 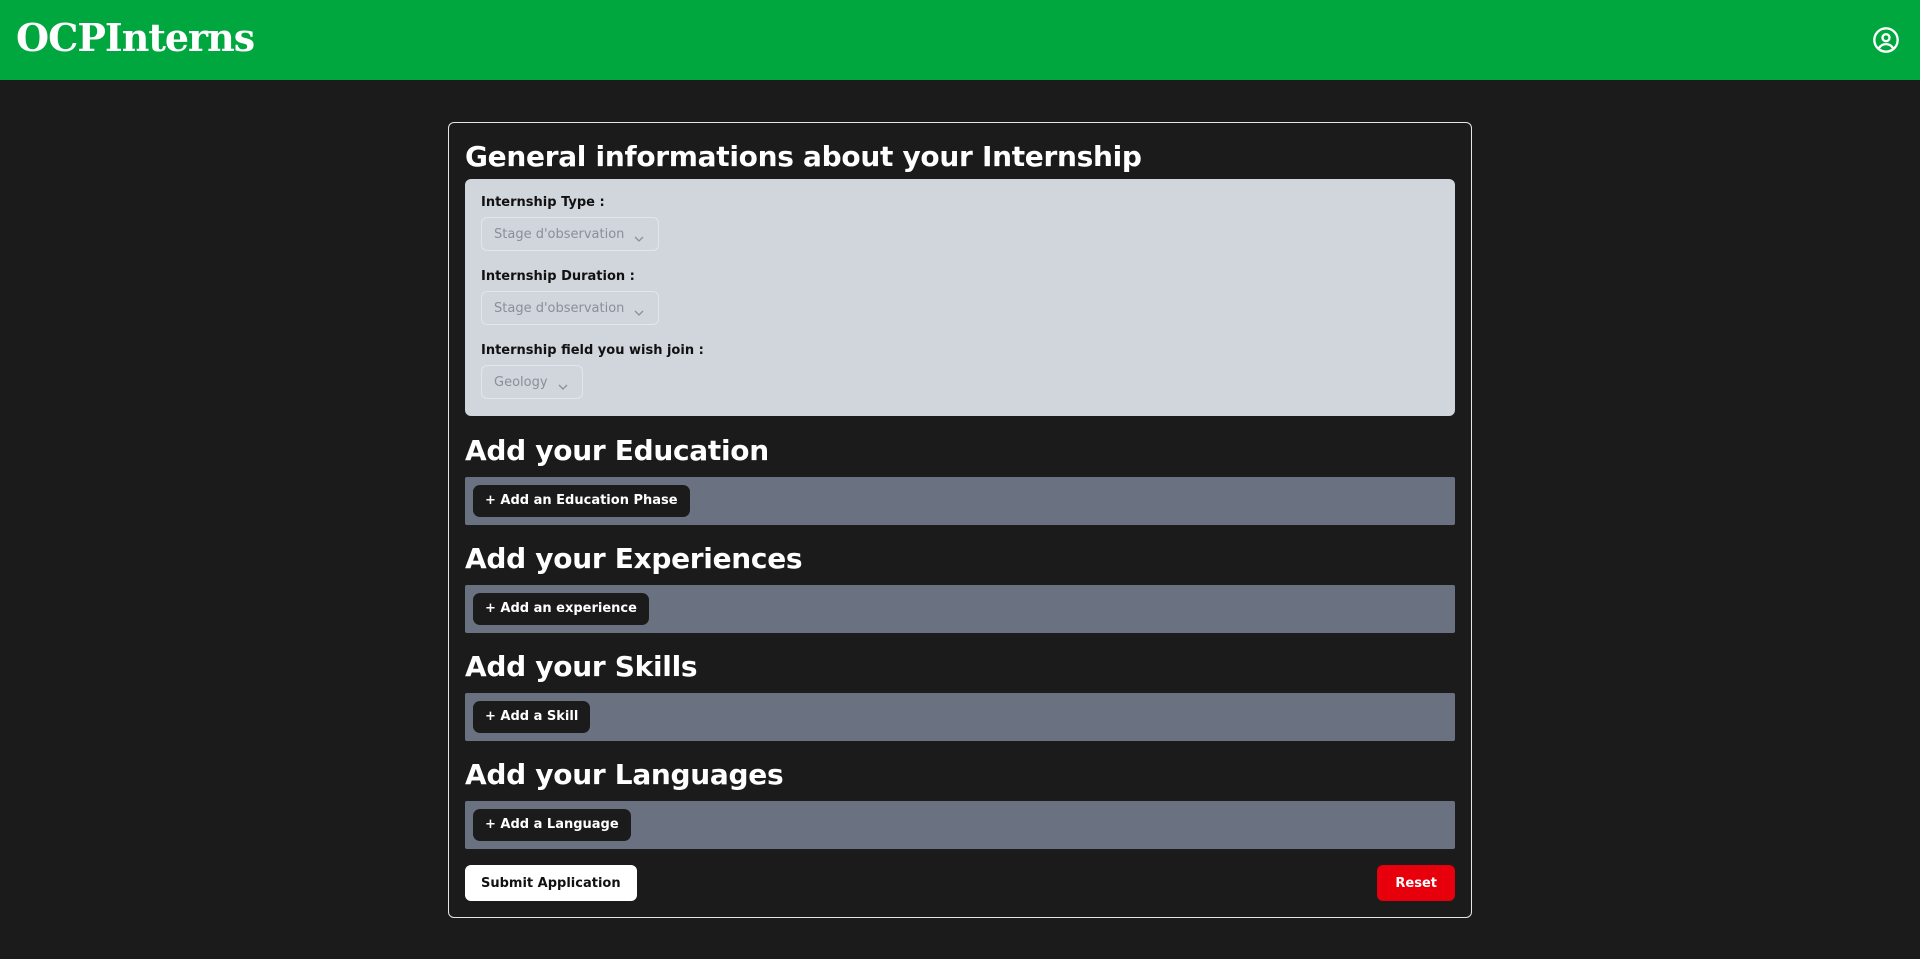 I want to click on experiences-panel: + Add an experience, so click(x=960, y=609).